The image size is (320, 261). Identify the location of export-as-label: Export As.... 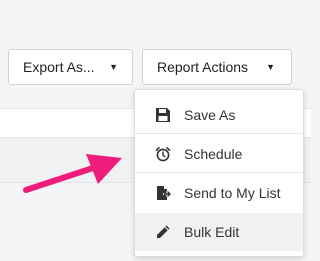
(59, 67).